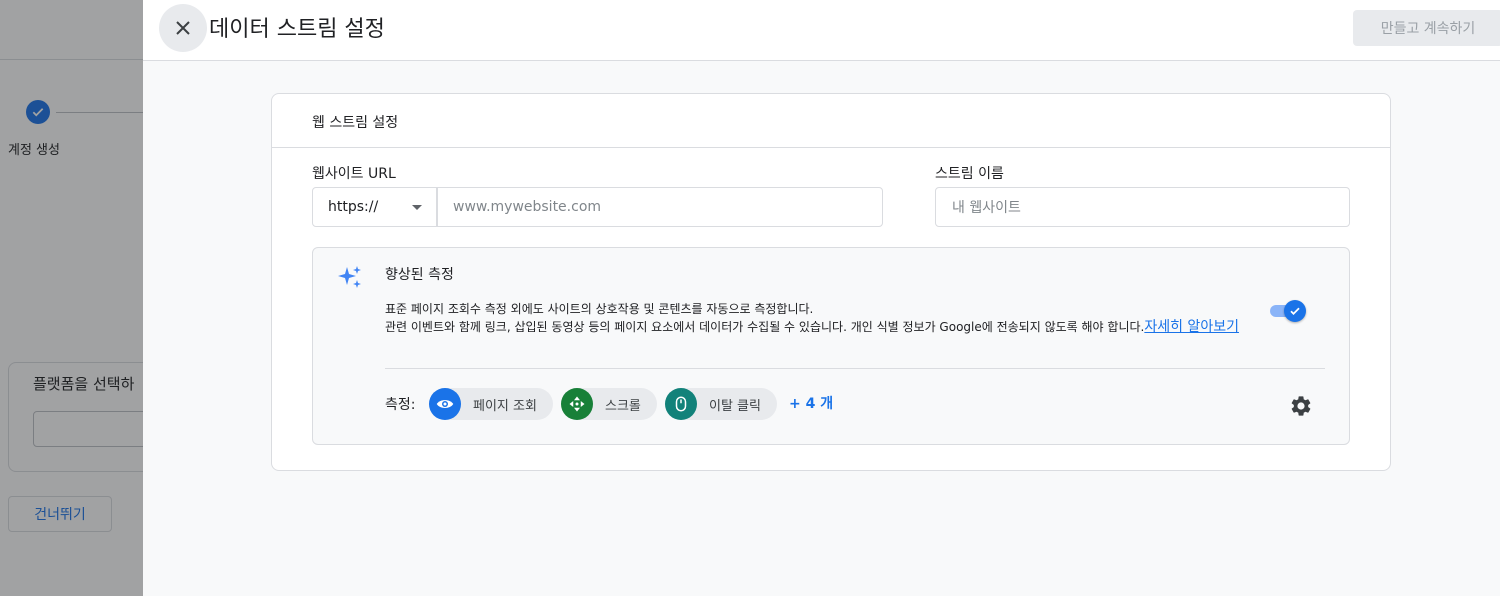  What do you see at coordinates (831, 147) in the screenshot?
I see `card-divider` at bounding box center [831, 147].